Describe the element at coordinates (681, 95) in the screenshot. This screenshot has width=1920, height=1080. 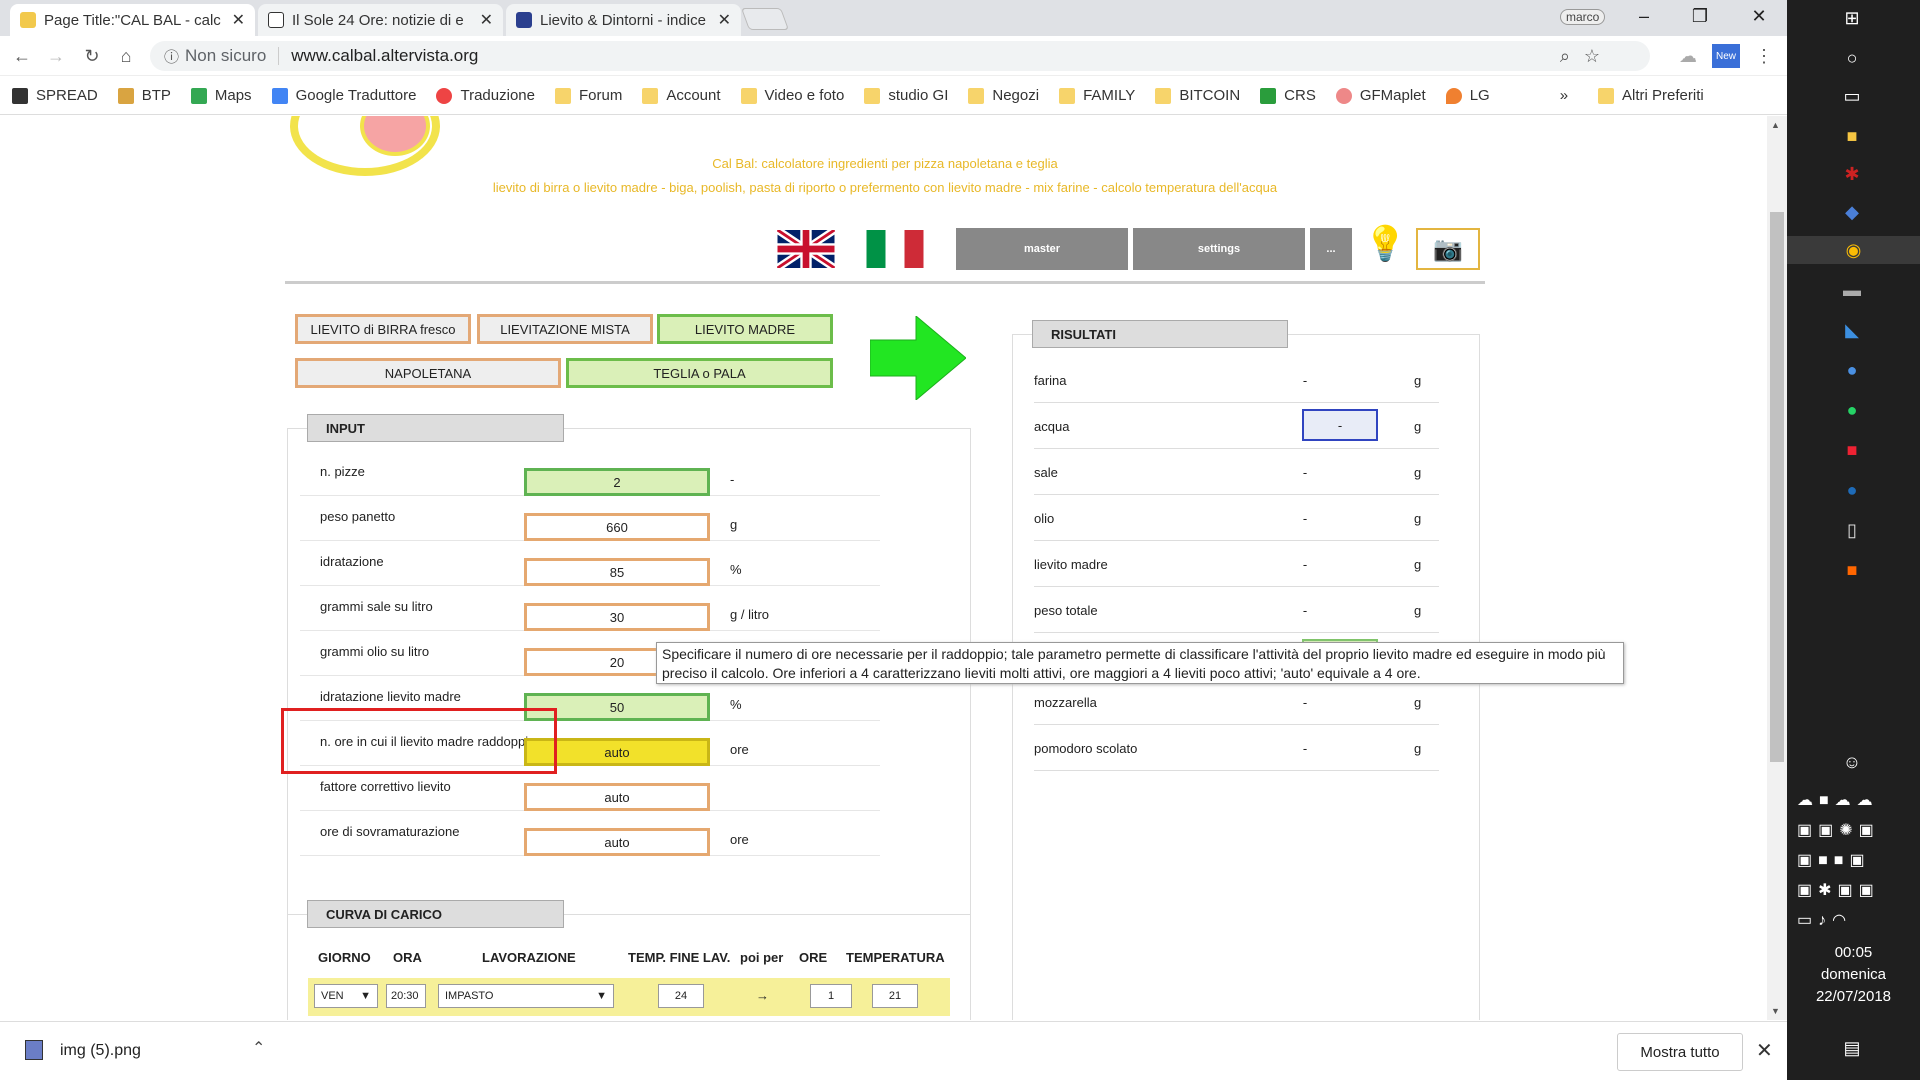
I see `bookmark-account: Account` at that location.